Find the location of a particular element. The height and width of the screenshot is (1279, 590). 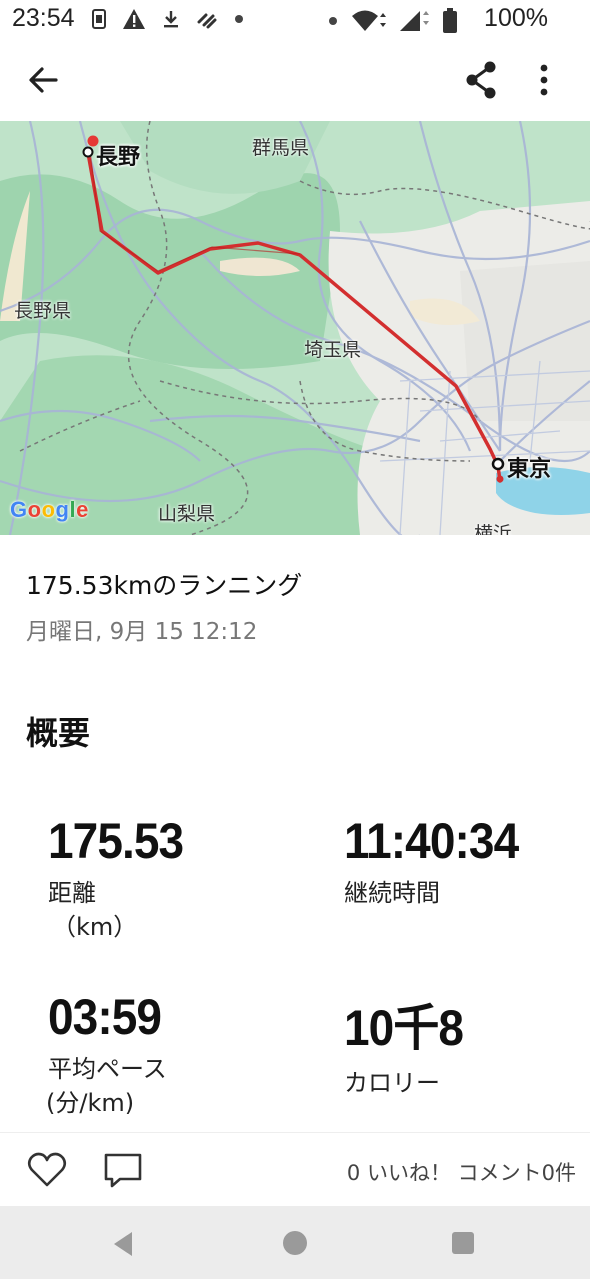

map-label-saitama: 埼玉県 is located at coordinates (333, 350).